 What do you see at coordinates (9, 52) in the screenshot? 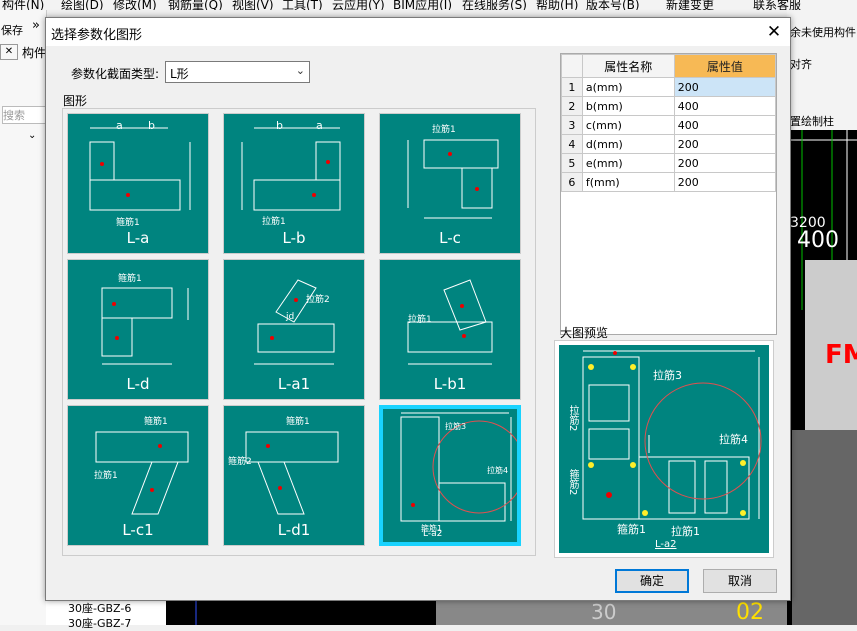
I see `close-panel-icon: ✕` at bounding box center [9, 52].